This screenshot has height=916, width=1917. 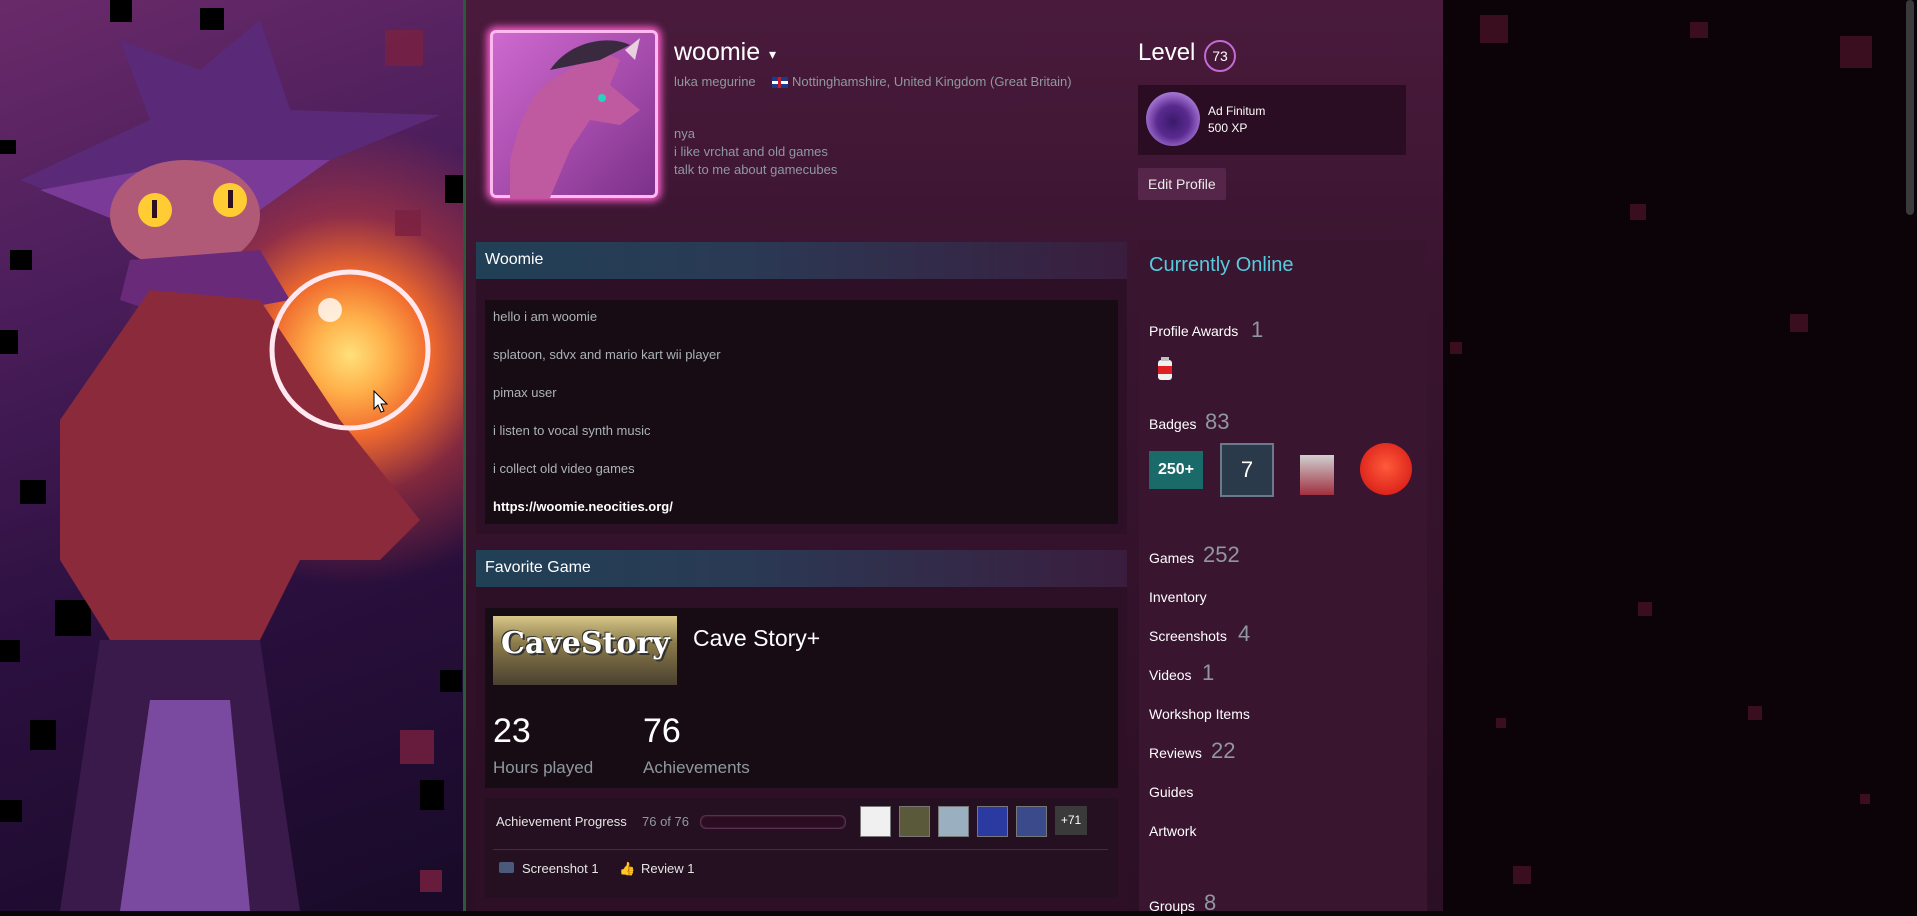 I want to click on guides-link: Guides, so click(x=1171, y=792).